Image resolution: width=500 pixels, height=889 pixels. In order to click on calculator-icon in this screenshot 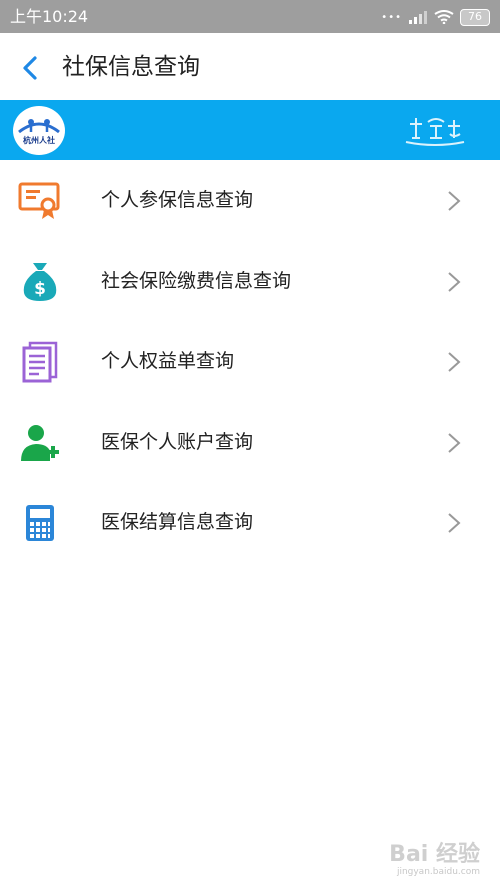, I will do `click(40, 523)`.